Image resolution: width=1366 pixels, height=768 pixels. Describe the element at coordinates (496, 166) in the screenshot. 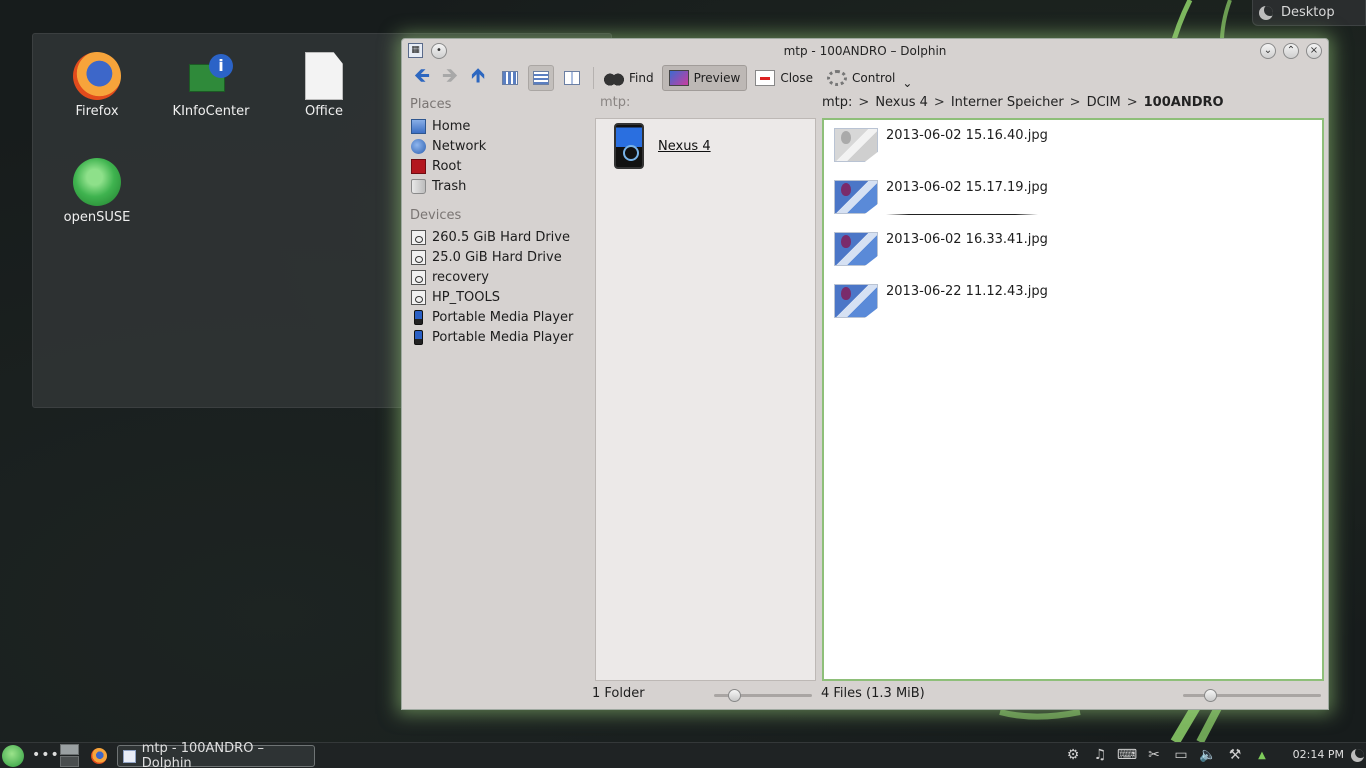

I see `places-item-root: Root` at that location.